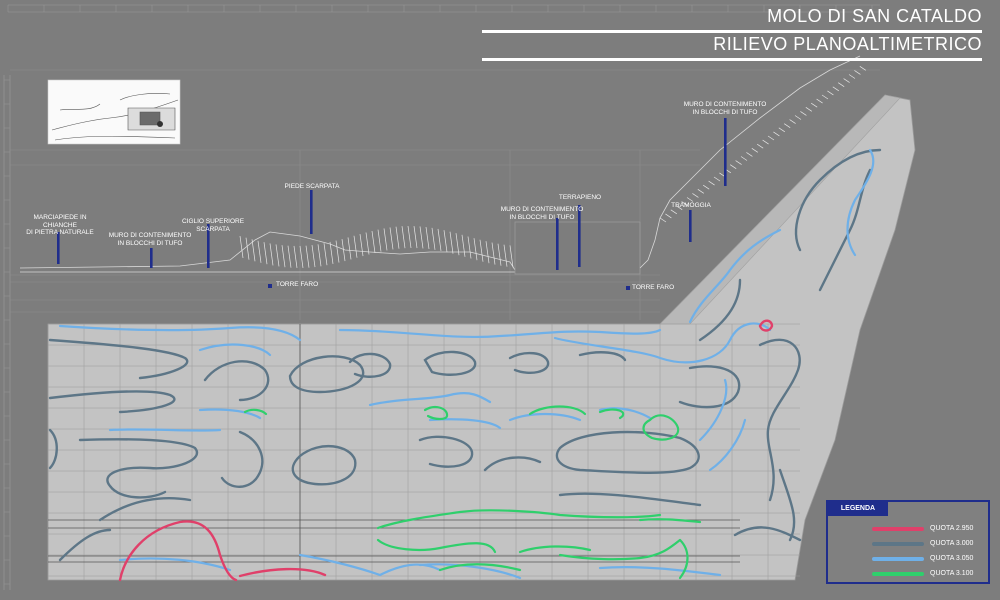 The image size is (1000, 600). Describe the element at coordinates (725, 152) in the screenshot. I see `marker-muro3` at that location.